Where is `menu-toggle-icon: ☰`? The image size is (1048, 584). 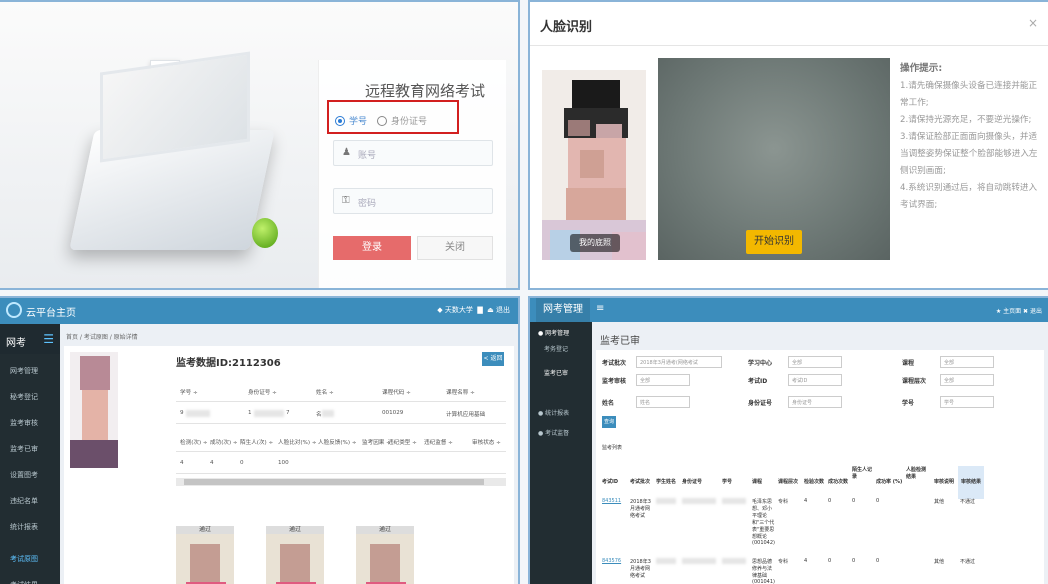
menu-toggle-icon: ☰ is located at coordinates (48, 339).